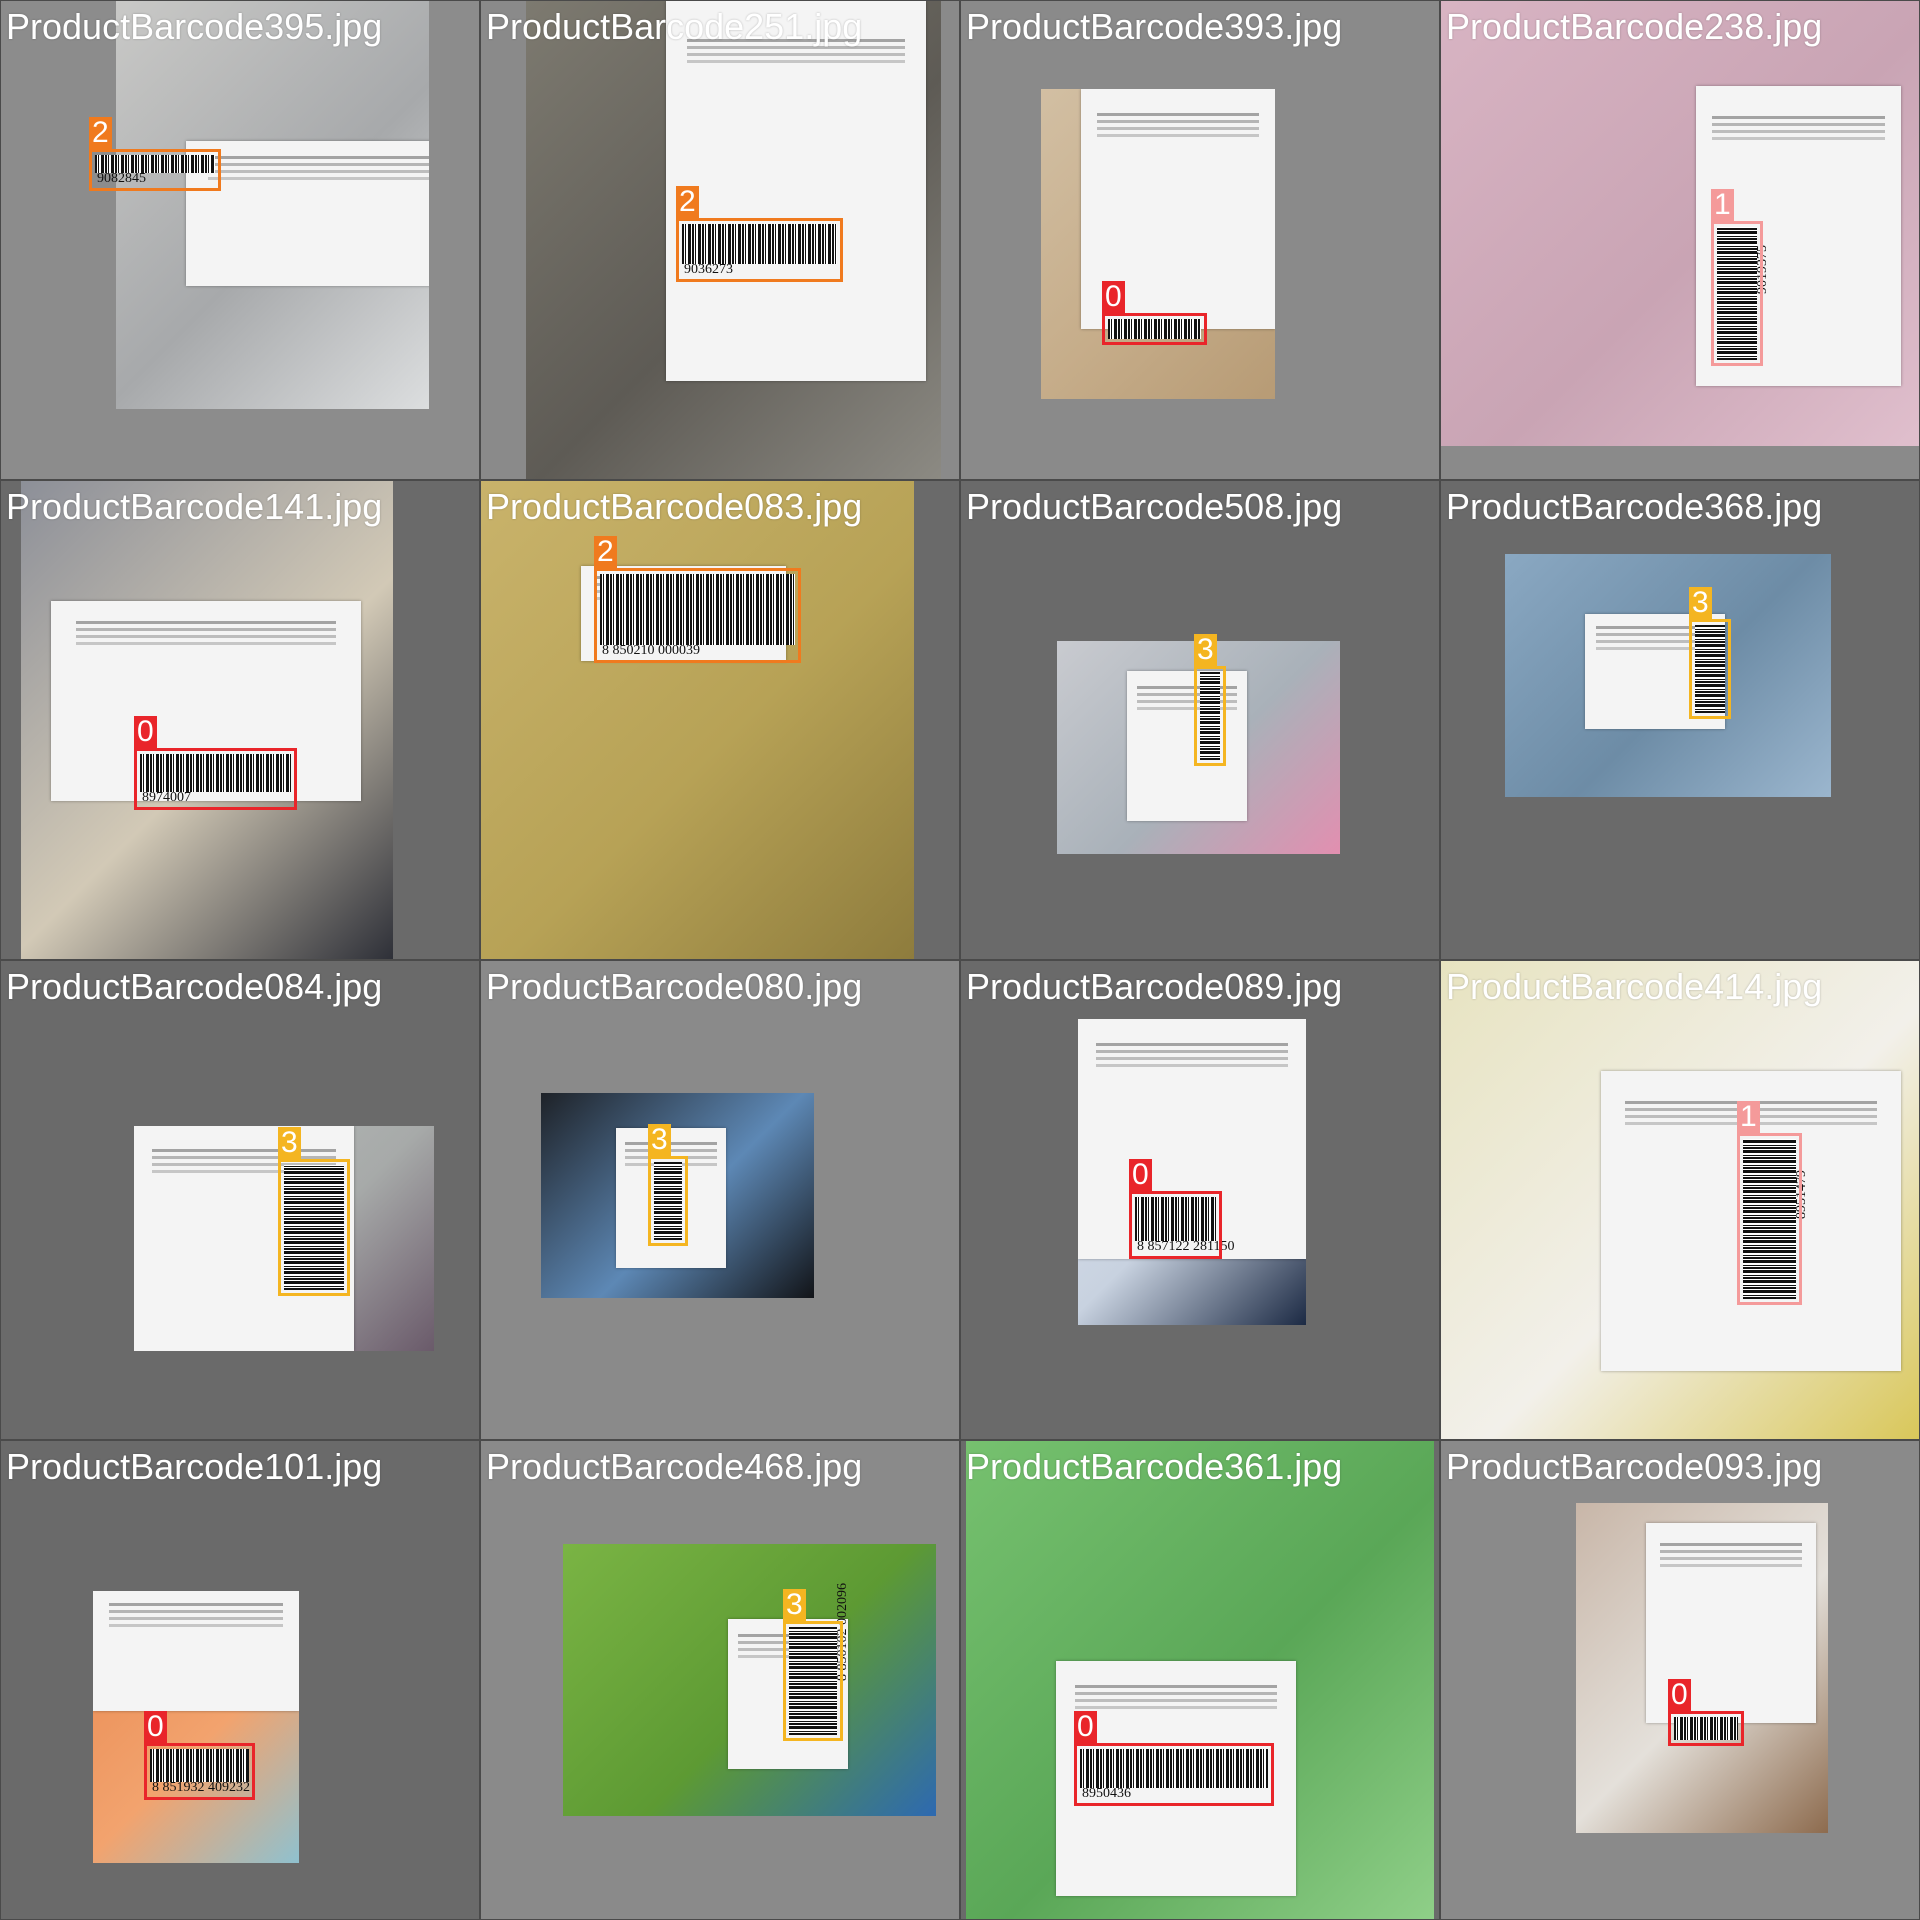 This screenshot has height=1920, width=1920. I want to click on image-tile: 8950436 0 ProductBarcode361.jpg, so click(1200, 1680).